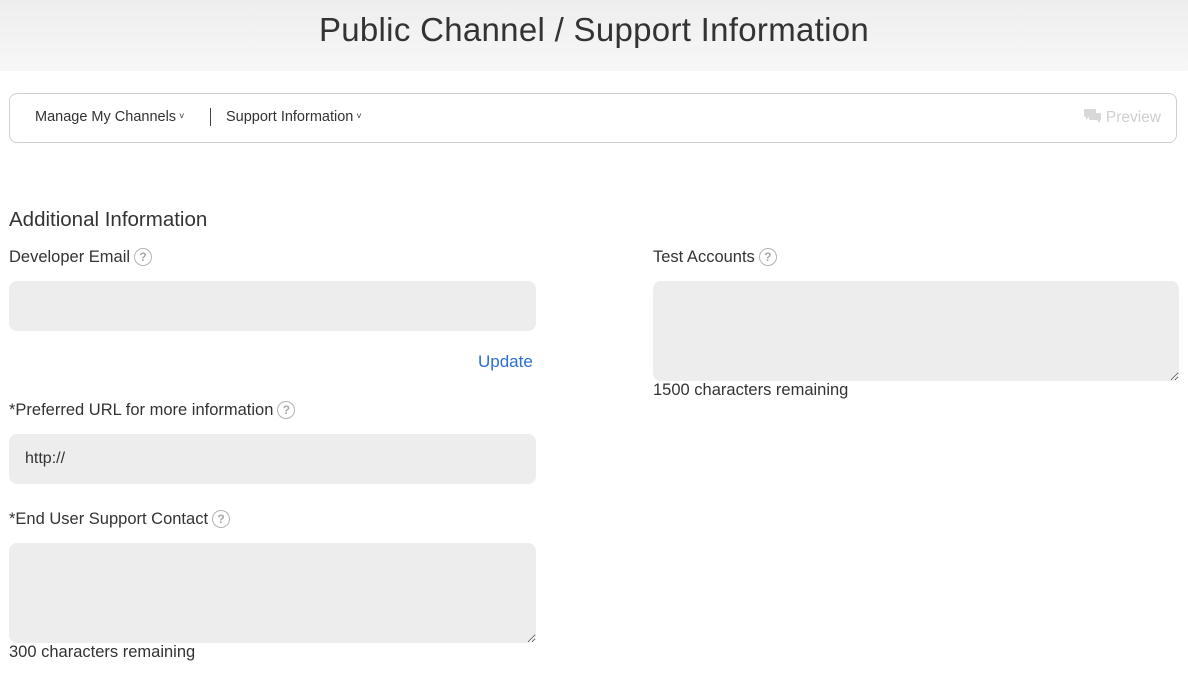  Describe the element at coordinates (108, 219) in the screenshot. I see `section-title: Additional Information` at that location.